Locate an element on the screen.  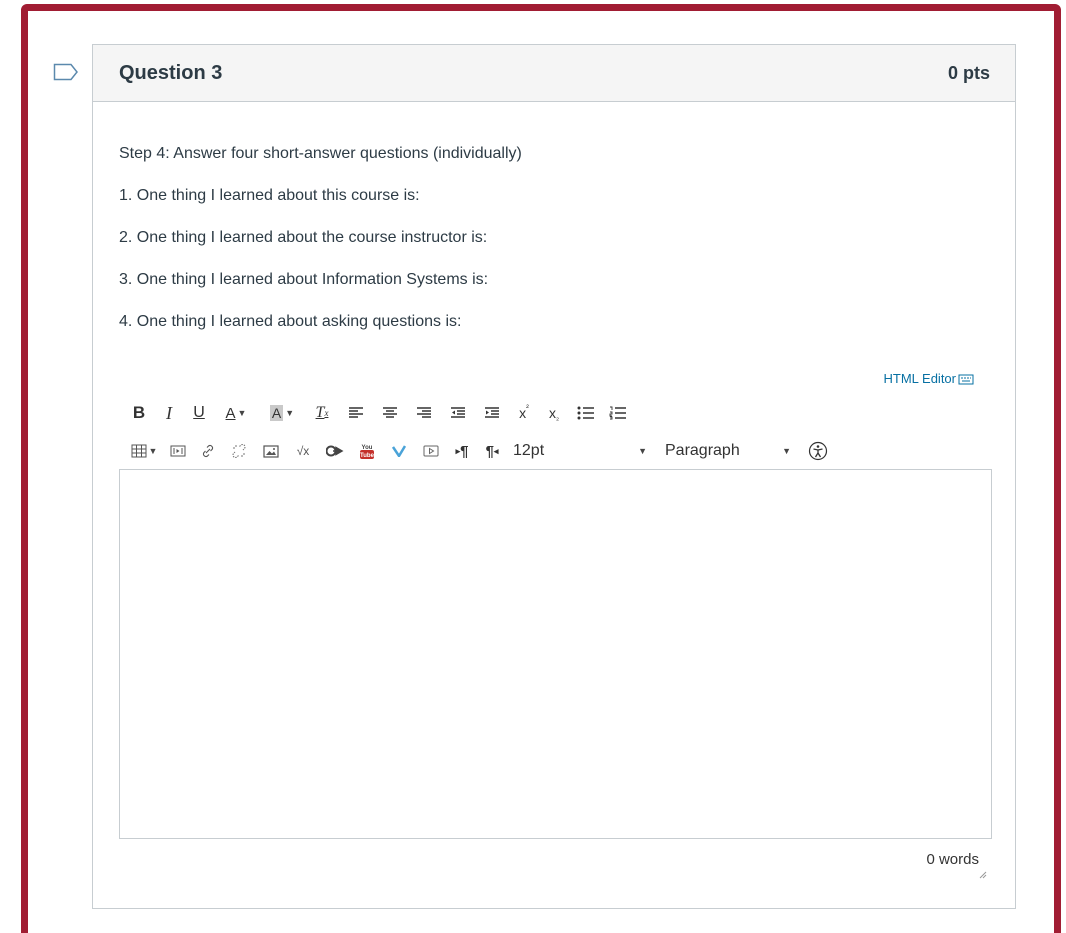
word-count: 0 words is located at coordinates (952, 859).